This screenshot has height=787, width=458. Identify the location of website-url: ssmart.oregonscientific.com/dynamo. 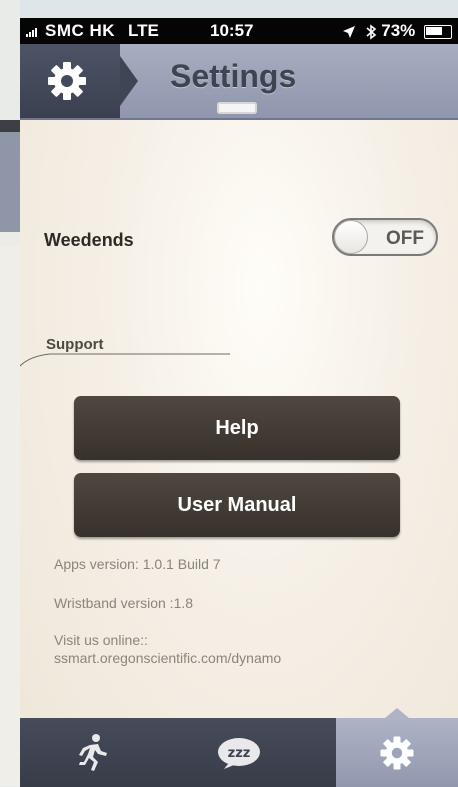
(168, 658).